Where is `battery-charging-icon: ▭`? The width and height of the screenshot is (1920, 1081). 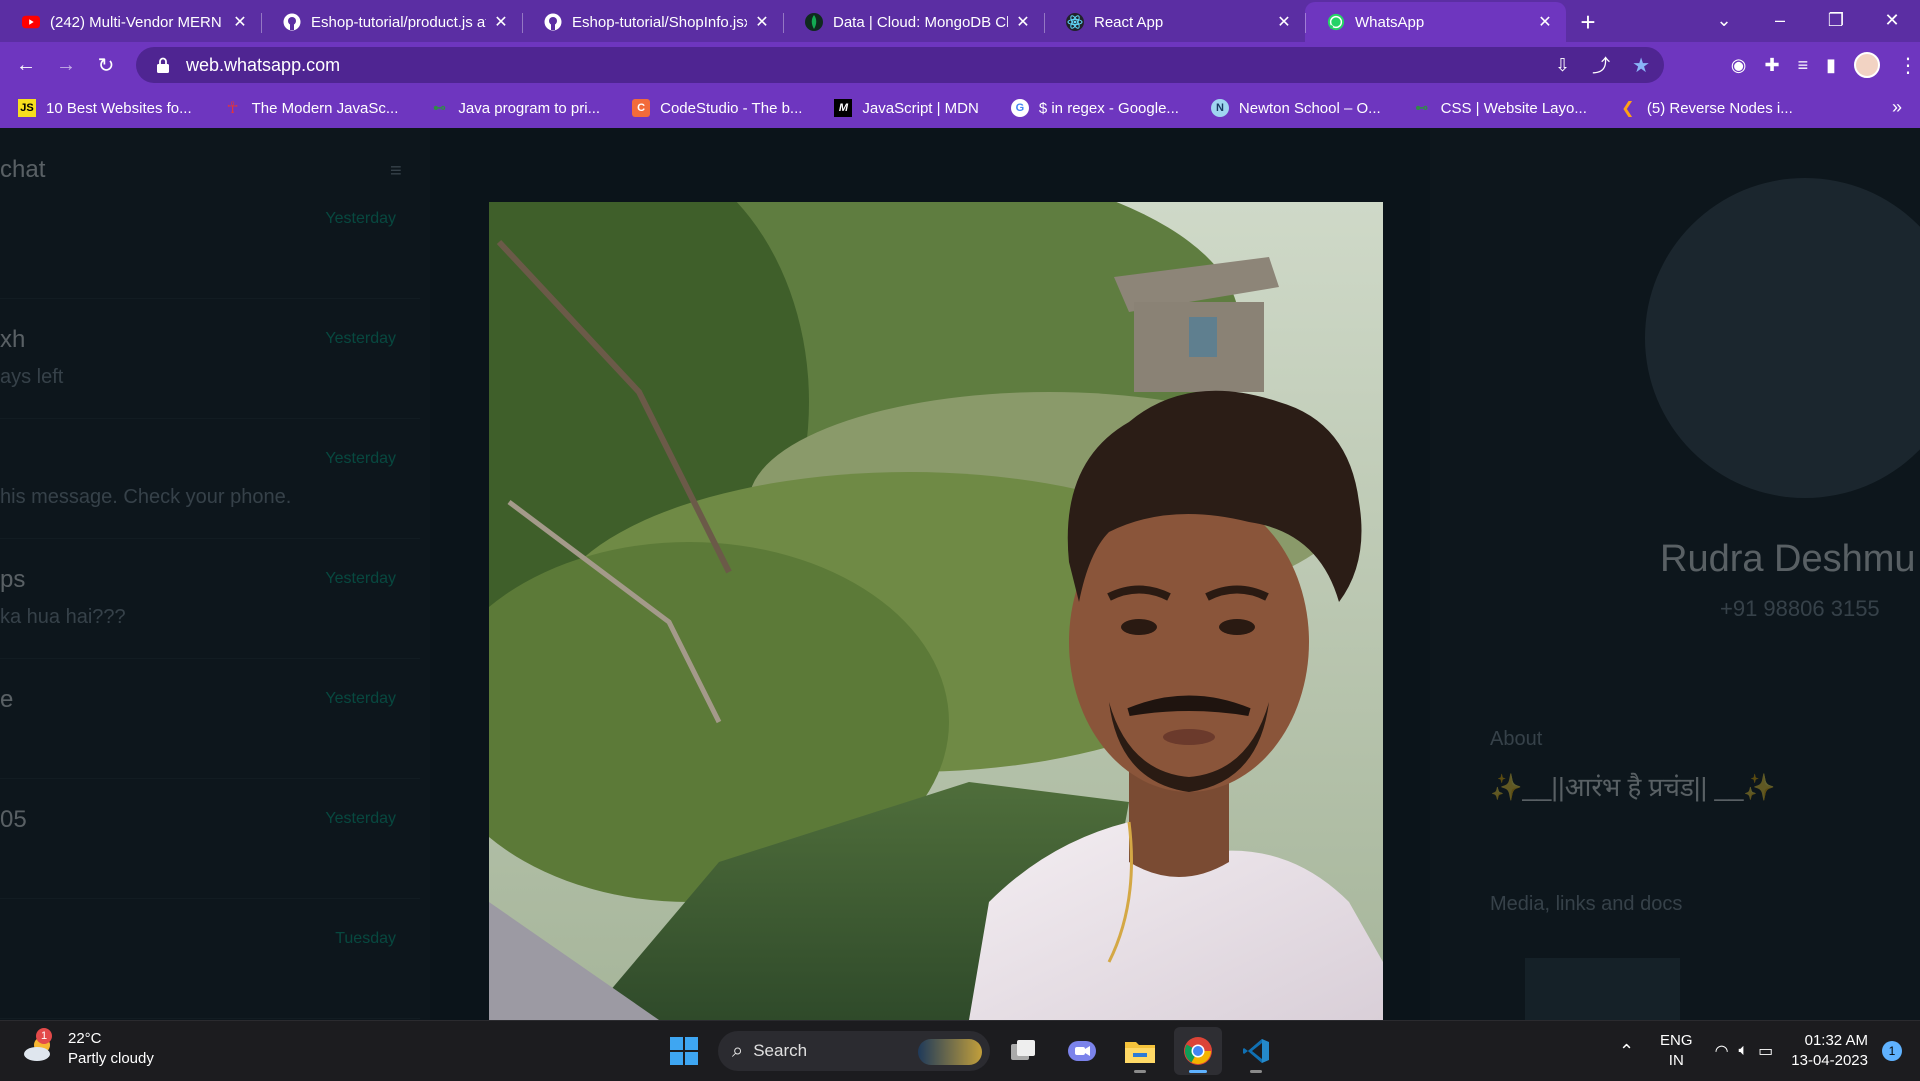 battery-charging-icon: ▭ is located at coordinates (1765, 1051).